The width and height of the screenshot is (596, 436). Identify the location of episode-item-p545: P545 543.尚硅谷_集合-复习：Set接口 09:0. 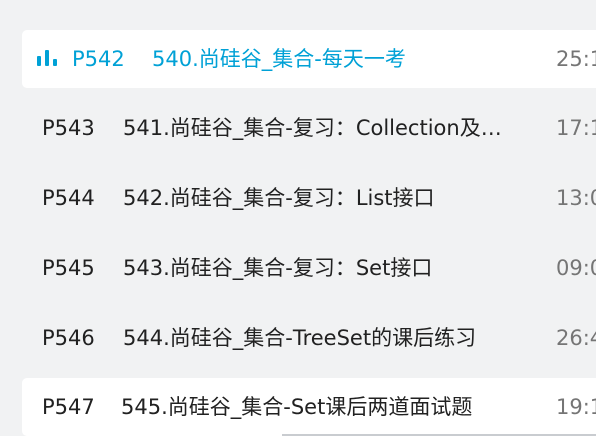
(309, 268).